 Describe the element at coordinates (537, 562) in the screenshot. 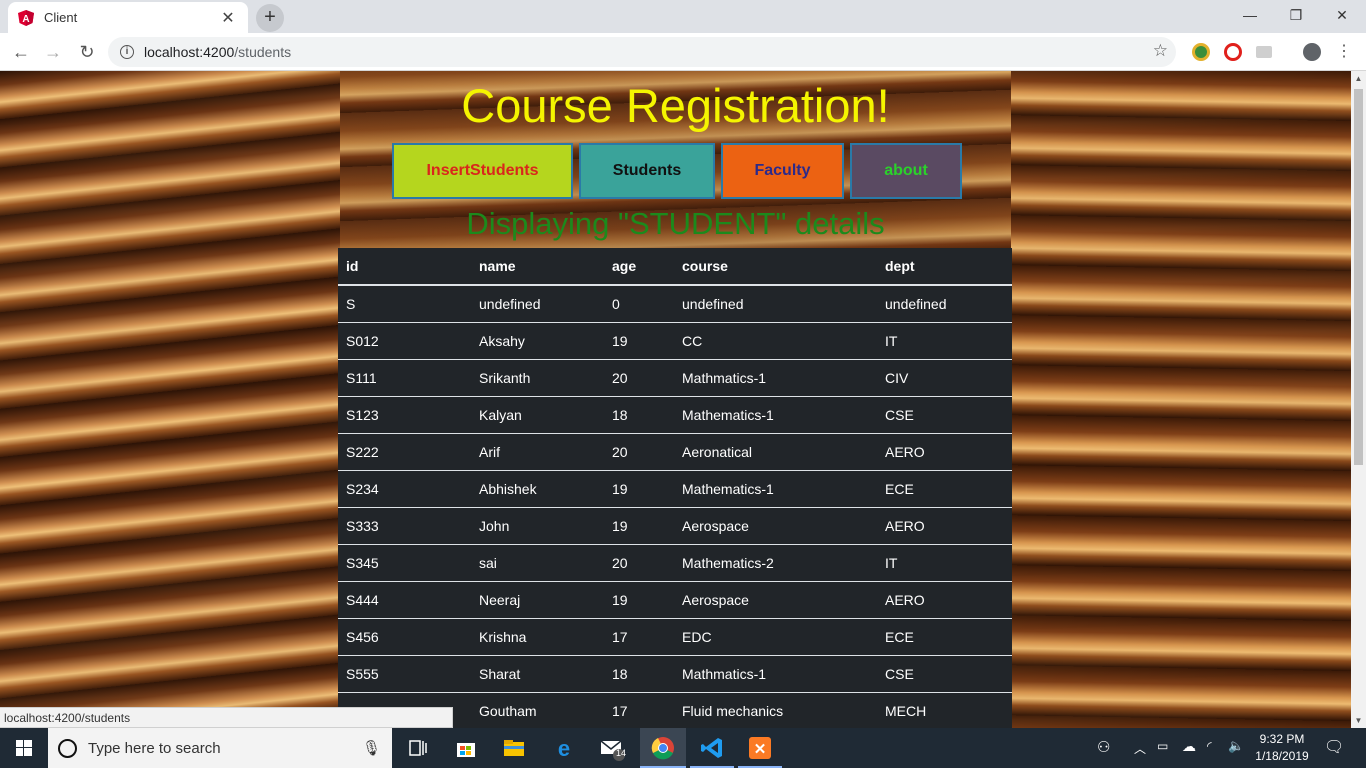

I see `cell-name: sai` at that location.